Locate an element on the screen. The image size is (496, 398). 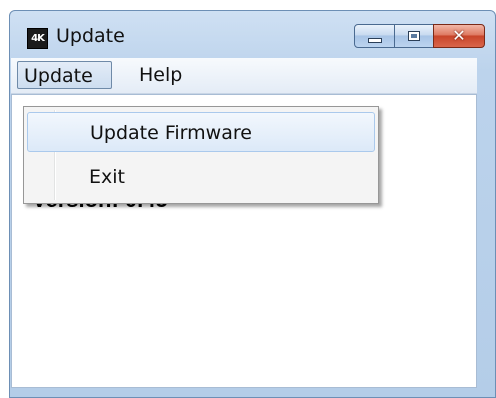
maximize-button is located at coordinates (414, 36).